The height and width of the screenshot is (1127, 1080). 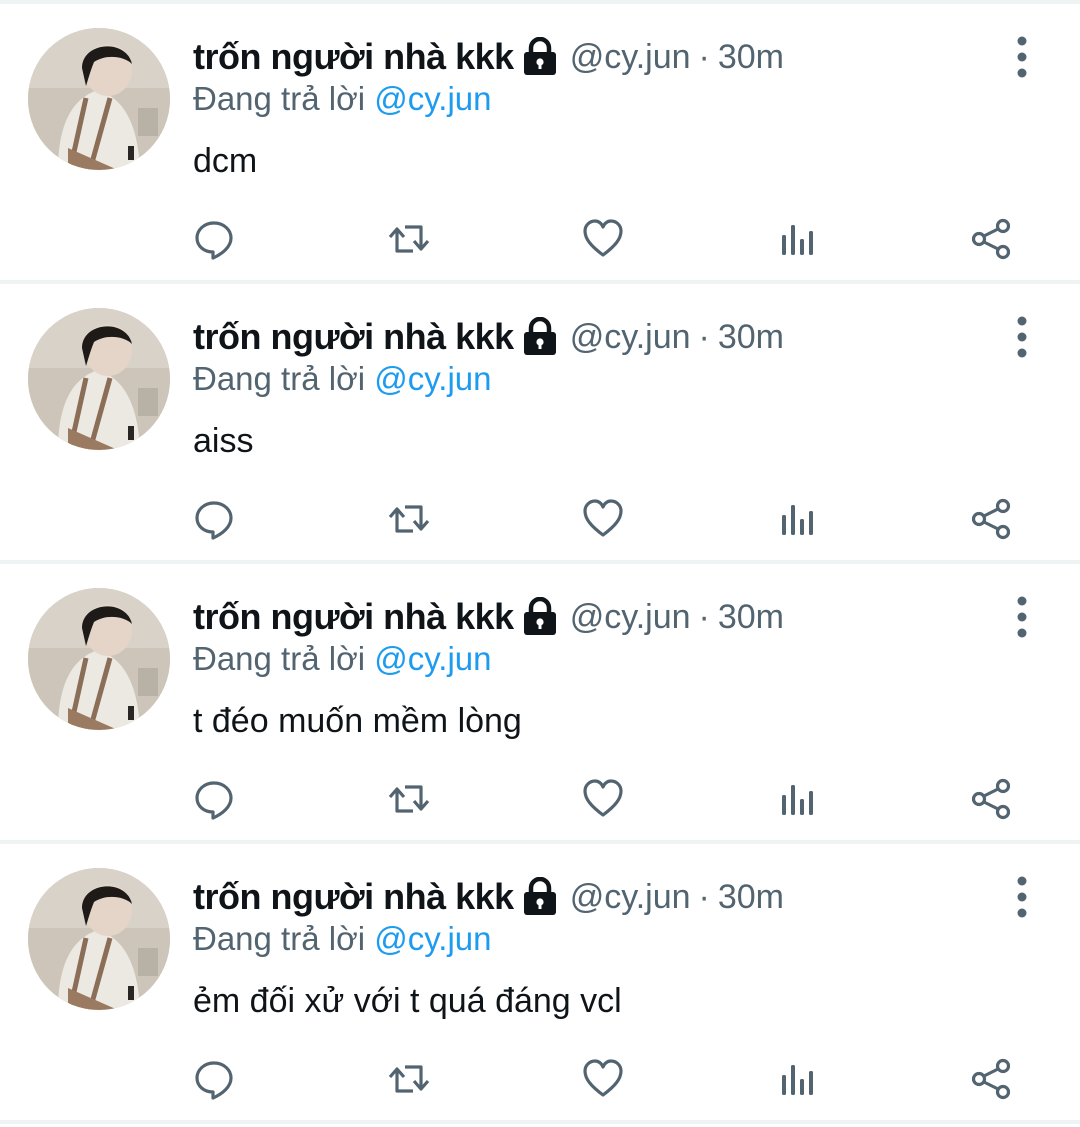 I want to click on tweet-text: dcm, so click(x=225, y=161).